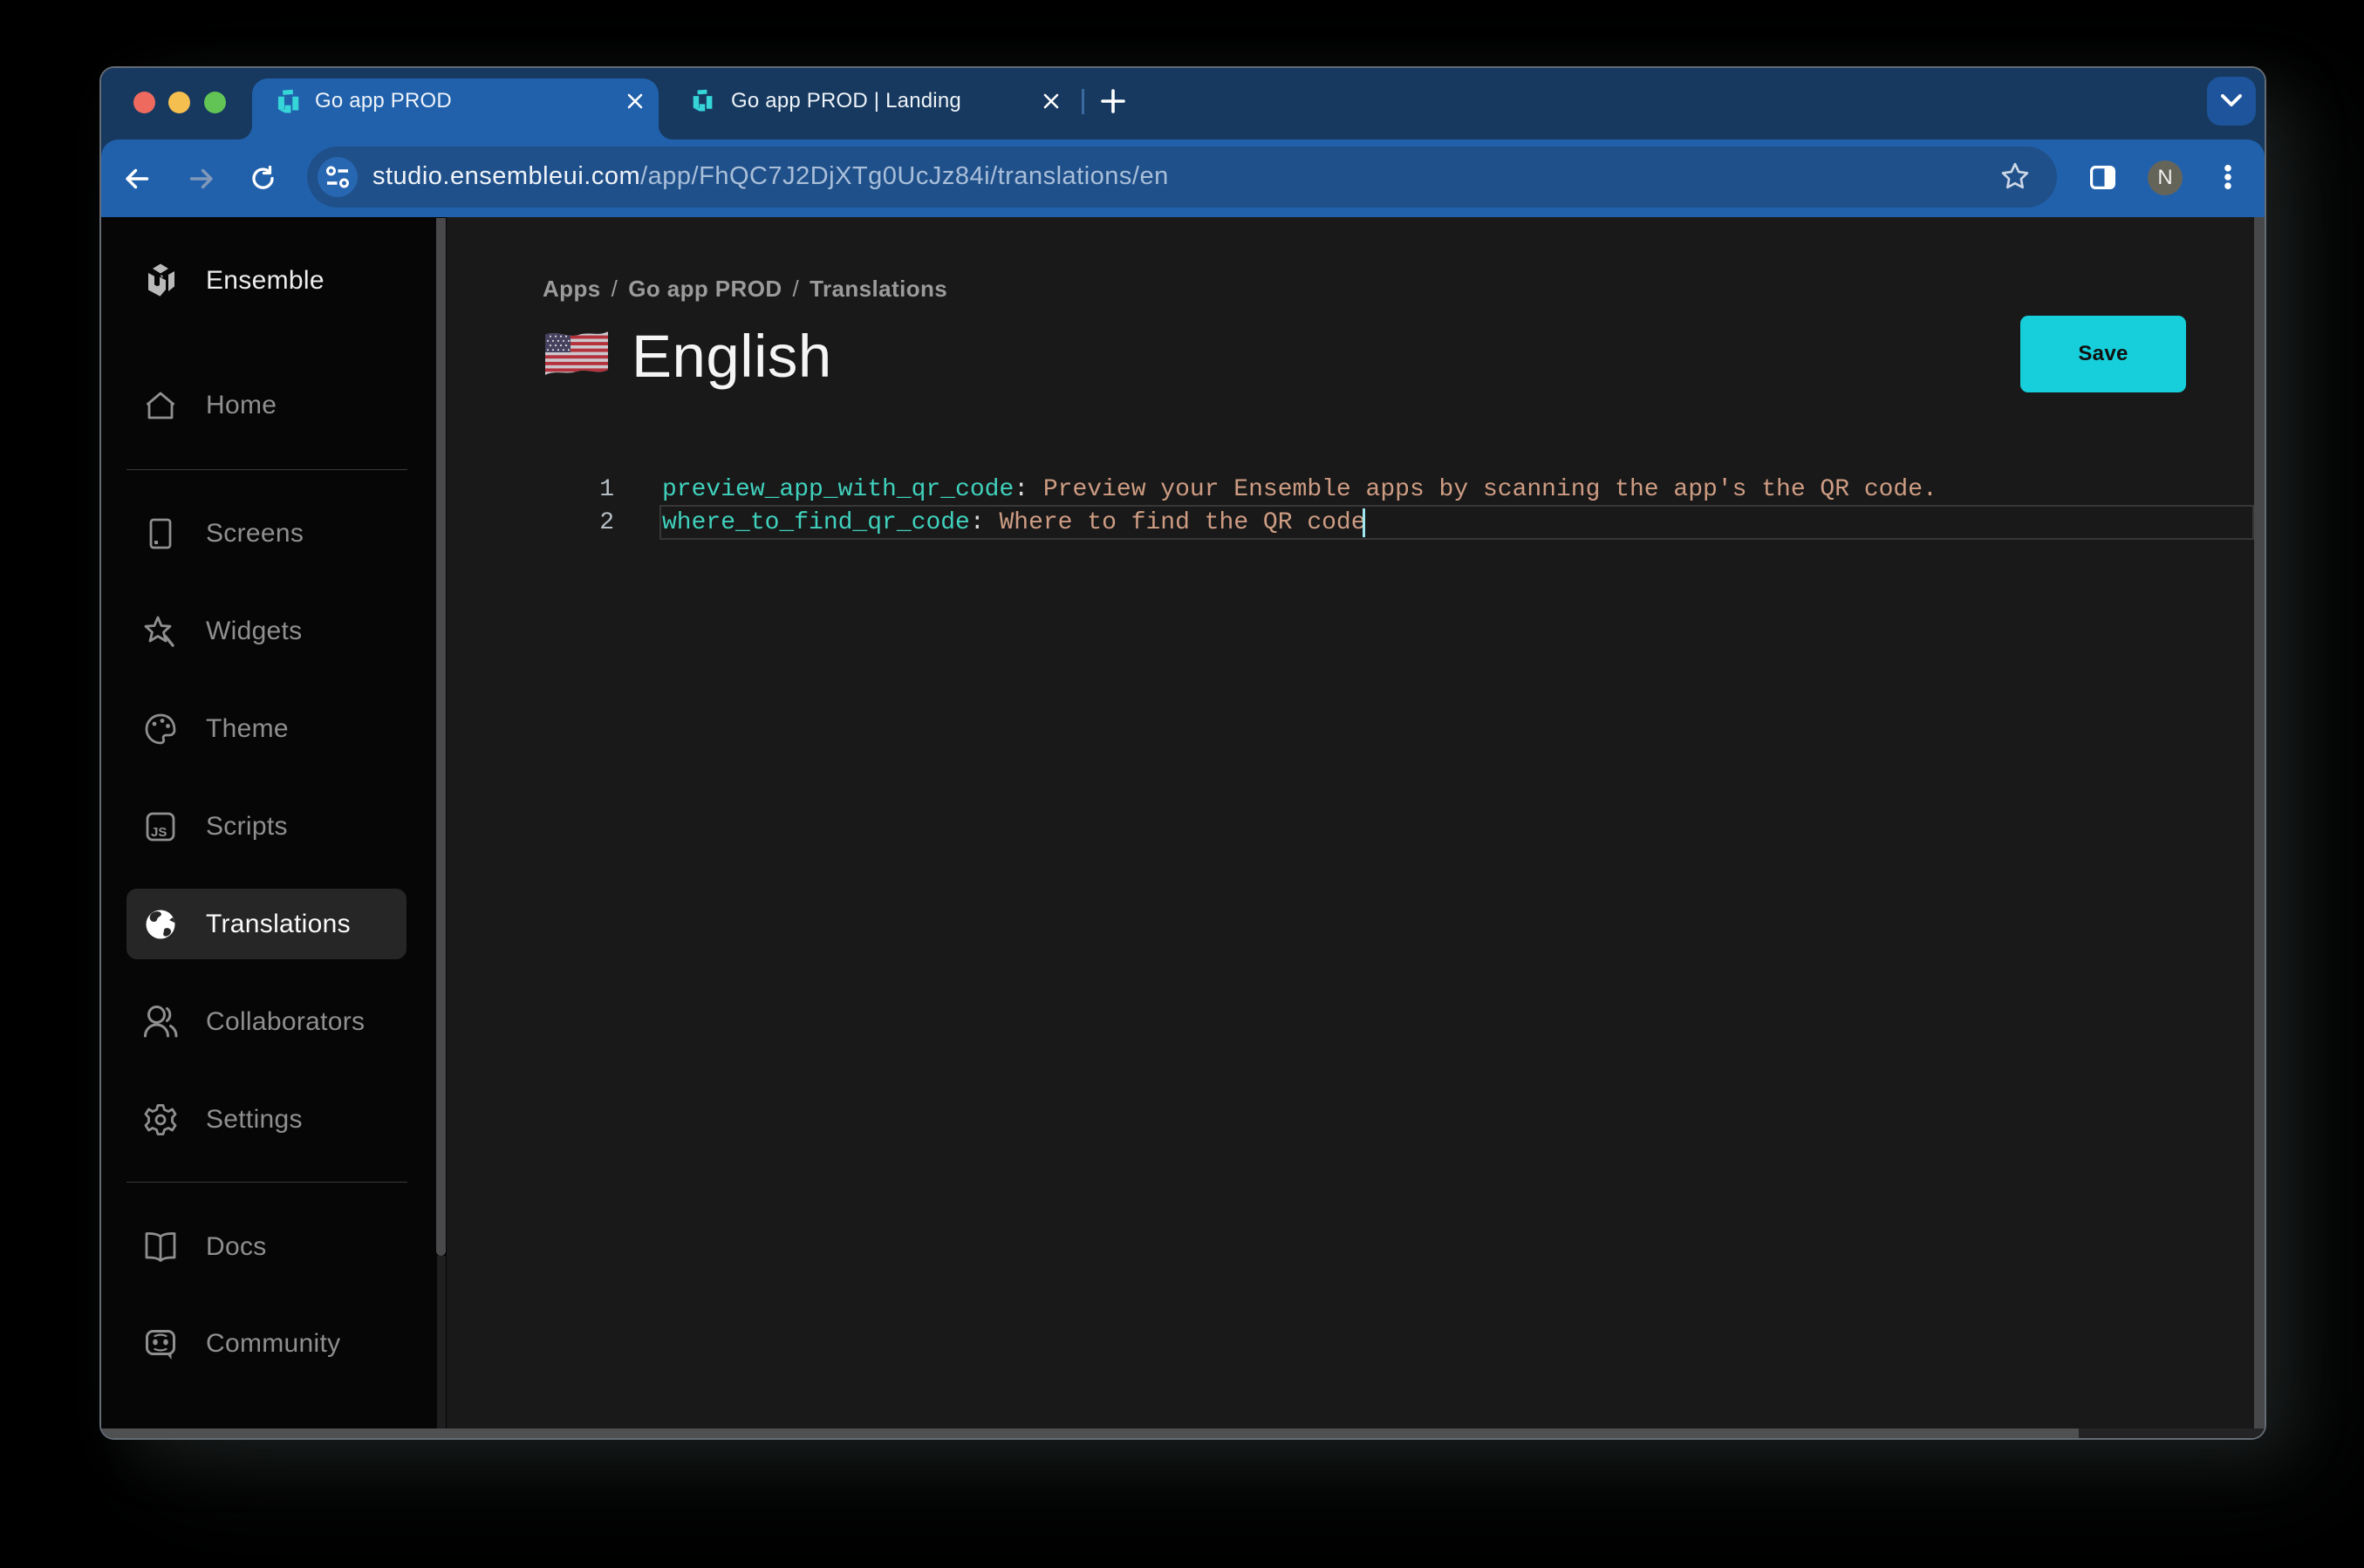  What do you see at coordinates (159, 832) in the screenshot?
I see `svg-text: JS` at bounding box center [159, 832].